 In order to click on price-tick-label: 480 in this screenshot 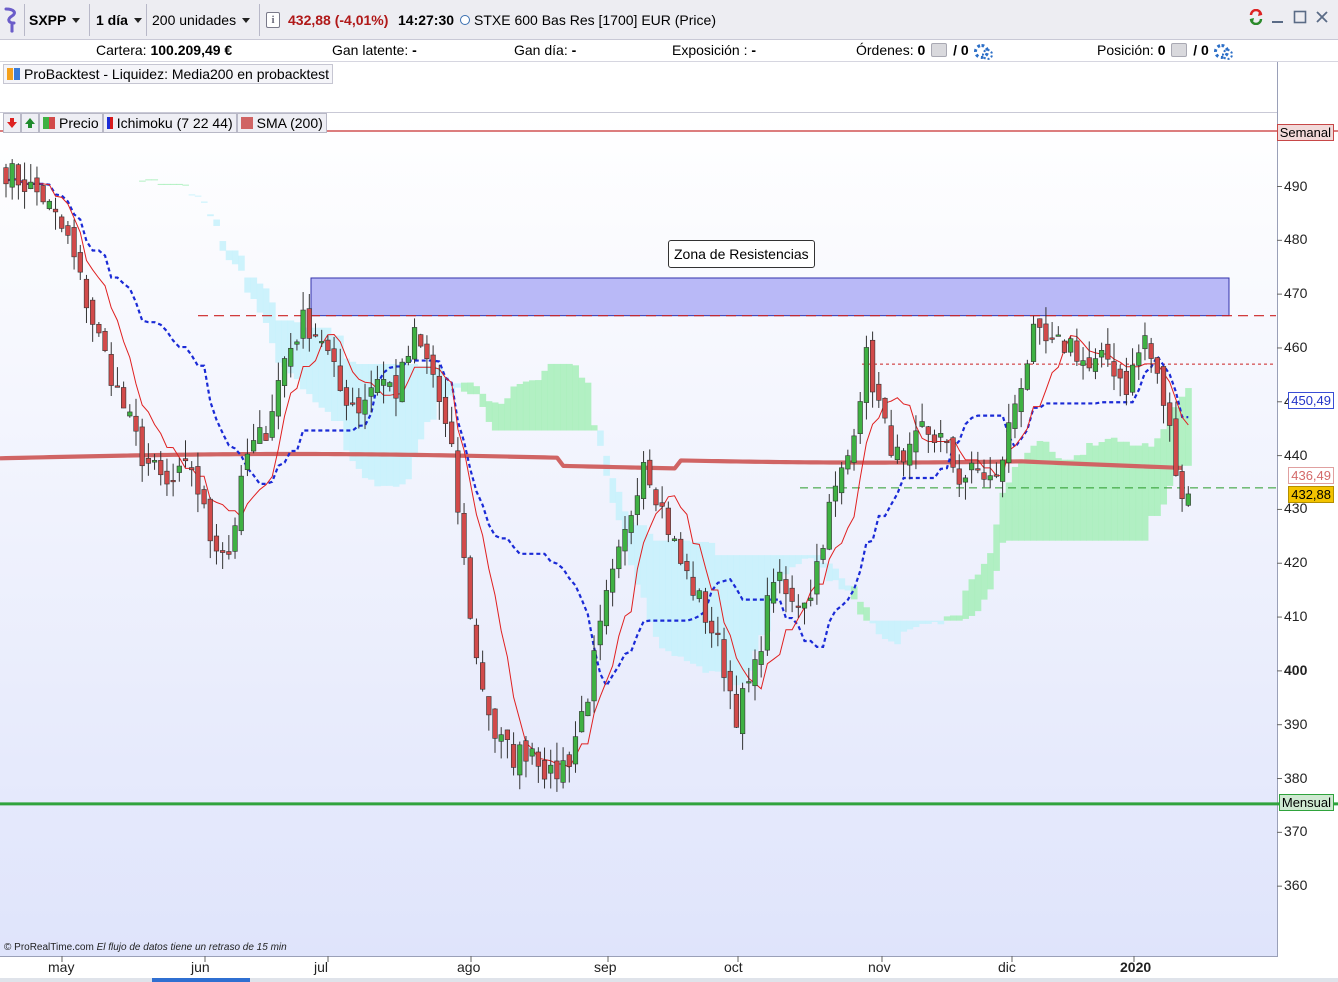, I will do `click(1296, 239)`.